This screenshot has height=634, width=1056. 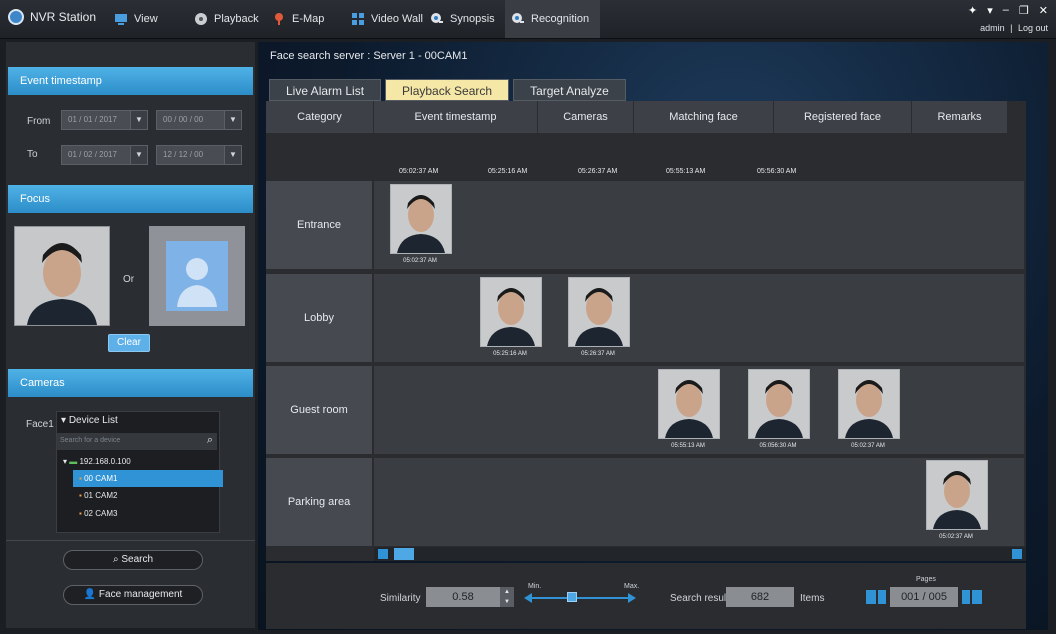 What do you see at coordinates (298, 19) in the screenshot?
I see `nav-emap: E-Map` at bounding box center [298, 19].